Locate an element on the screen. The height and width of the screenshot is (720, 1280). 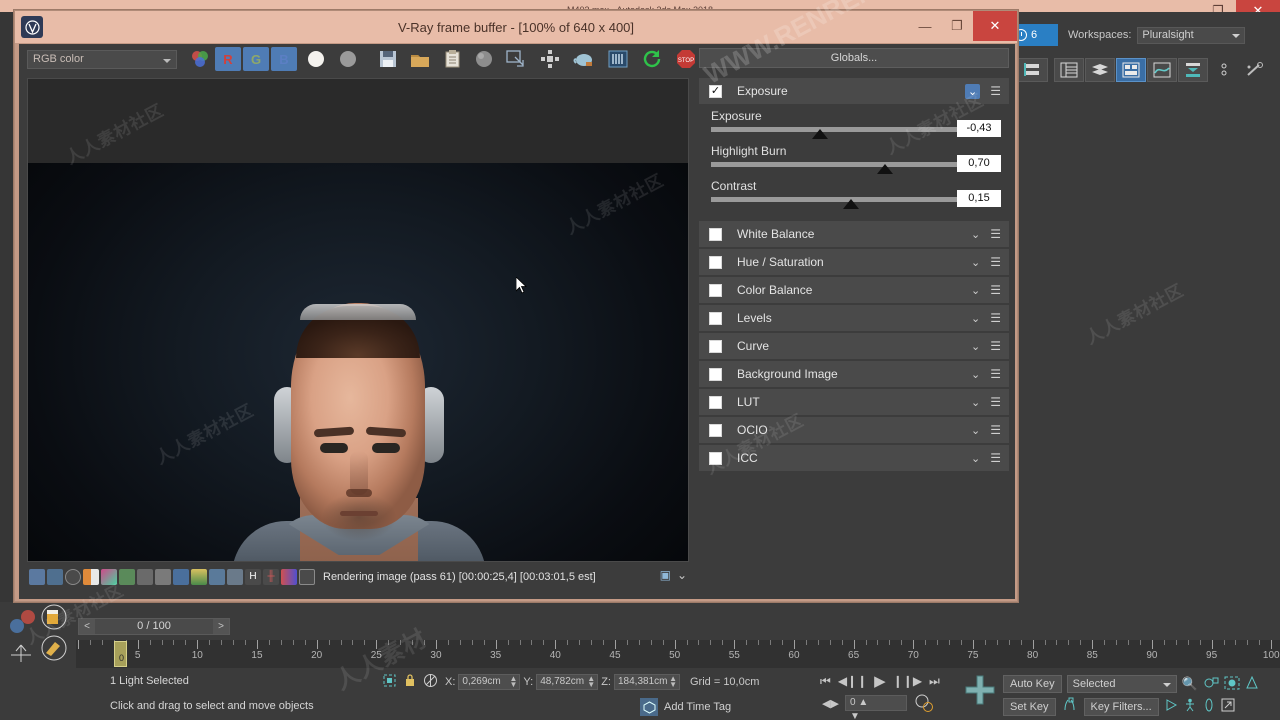
stop-render-icon: STOP is located at coordinates (686, 59).